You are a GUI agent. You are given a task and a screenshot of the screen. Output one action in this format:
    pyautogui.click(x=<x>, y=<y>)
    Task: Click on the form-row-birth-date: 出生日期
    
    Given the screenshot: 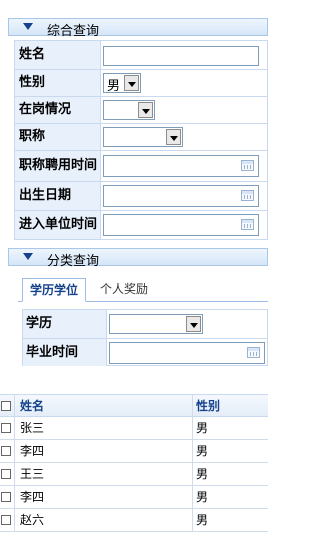 What is the action you would take?
    pyautogui.click(x=141, y=196)
    